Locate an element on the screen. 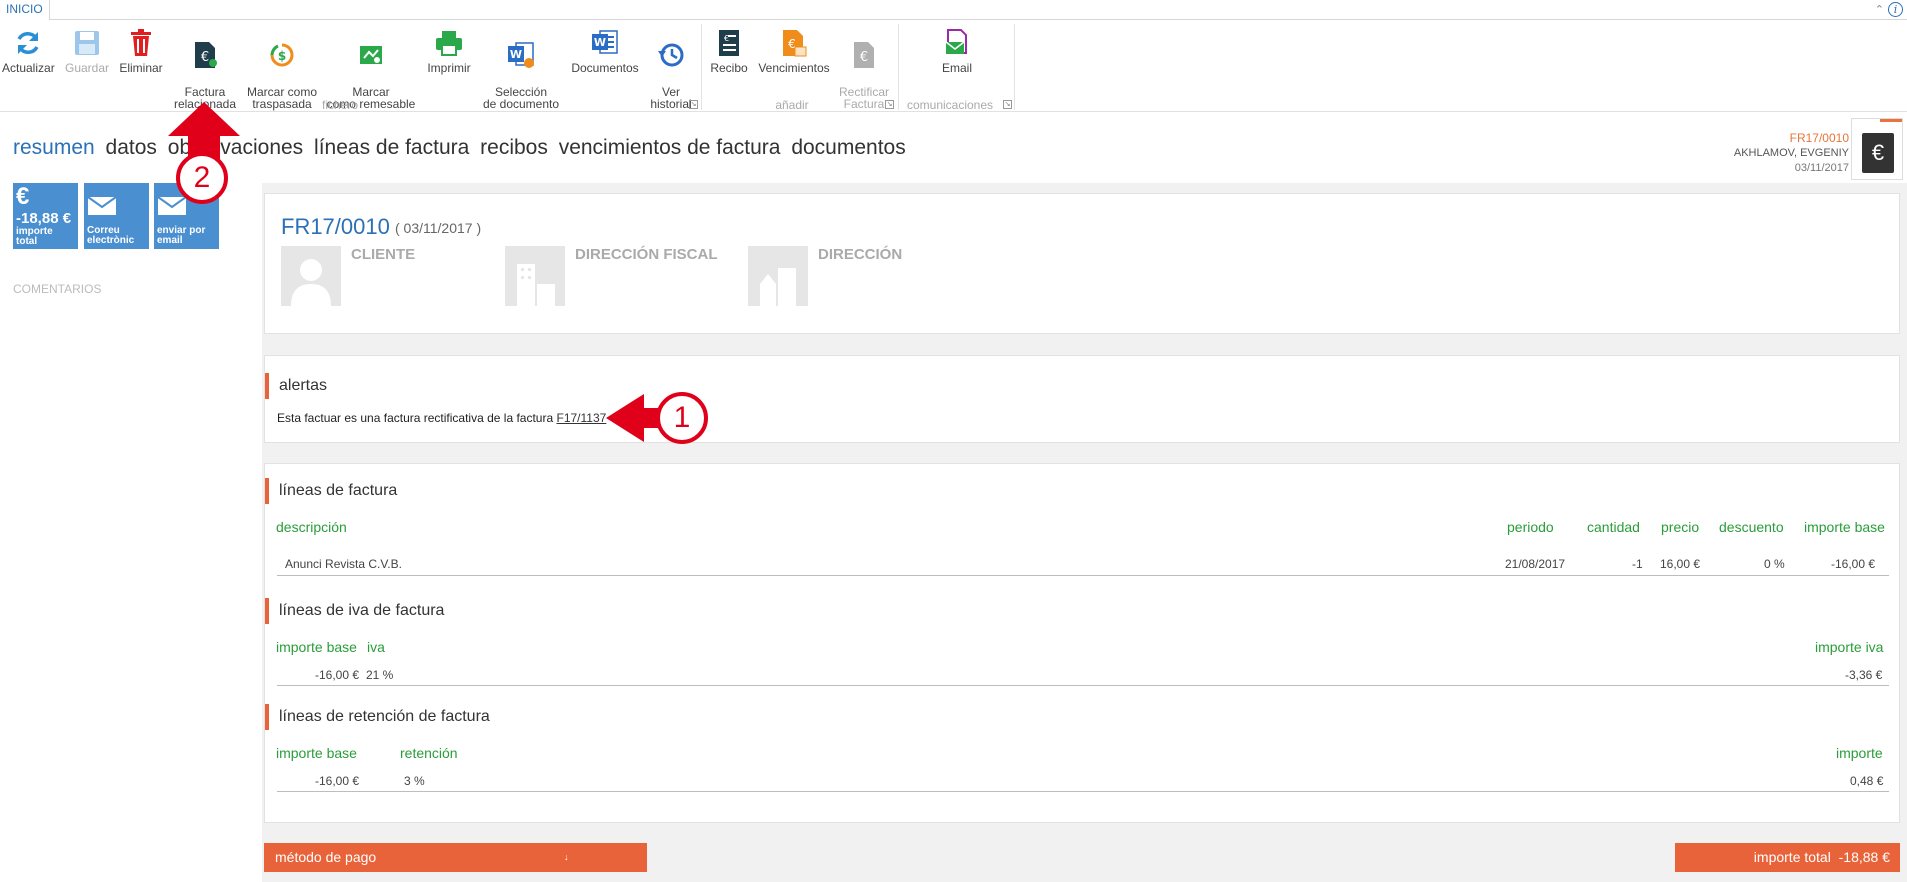 The image size is (1907, 882). record-header: FR17/0010 AKHLAMOV, EVGENIY 03/11/2017 is located at coordinates (1791, 153).